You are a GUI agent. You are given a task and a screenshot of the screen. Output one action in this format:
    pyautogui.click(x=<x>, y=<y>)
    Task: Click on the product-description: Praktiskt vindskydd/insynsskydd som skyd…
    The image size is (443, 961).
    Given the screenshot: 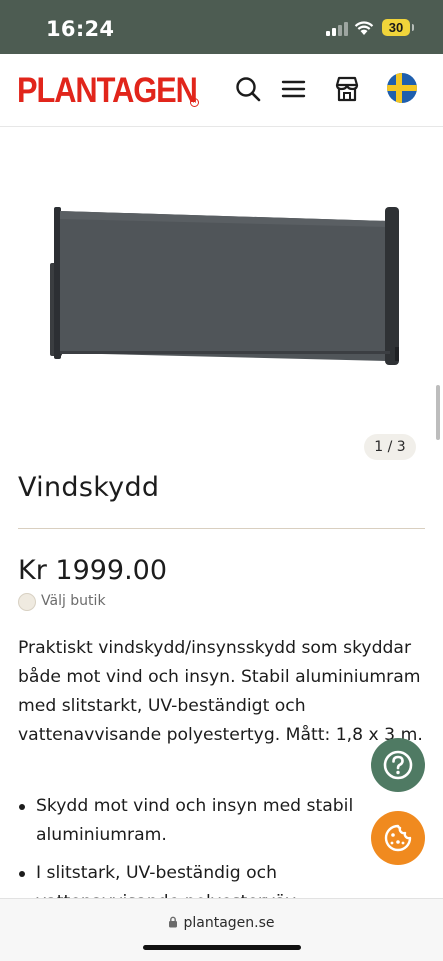 What is the action you would take?
    pyautogui.click(x=220, y=691)
    